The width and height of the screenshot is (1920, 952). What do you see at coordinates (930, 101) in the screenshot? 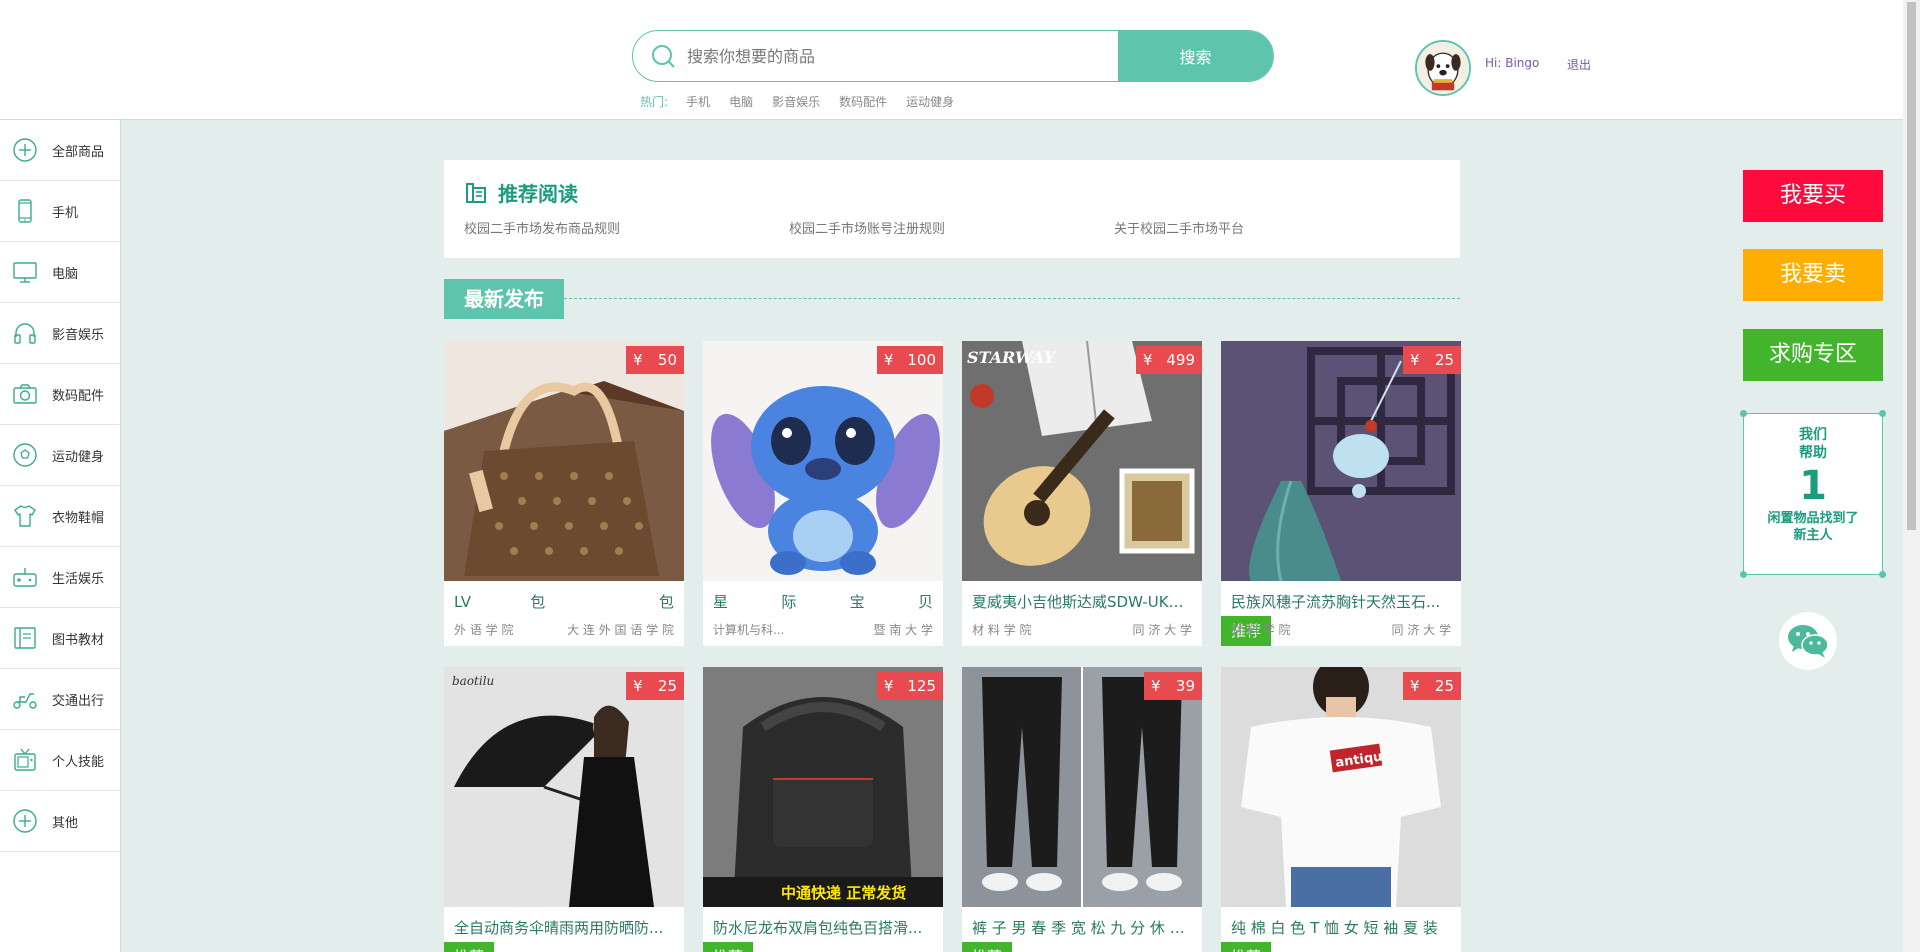
I see `hot-link-sports: 运动健身` at bounding box center [930, 101].